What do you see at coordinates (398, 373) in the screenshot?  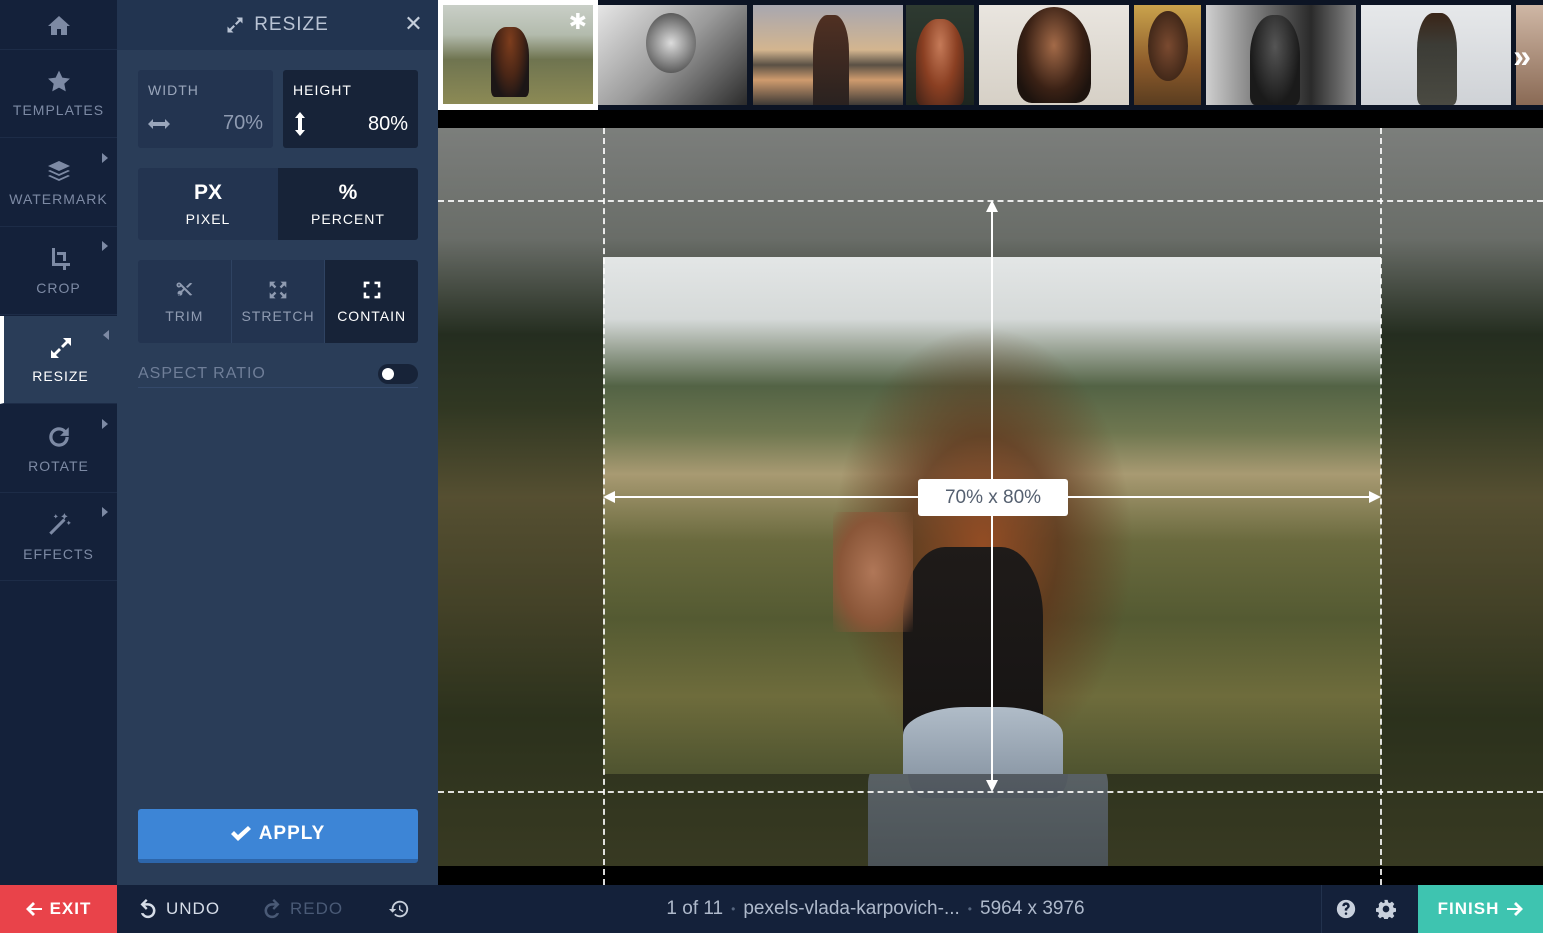 I see `aspect-ratio-toggle` at bounding box center [398, 373].